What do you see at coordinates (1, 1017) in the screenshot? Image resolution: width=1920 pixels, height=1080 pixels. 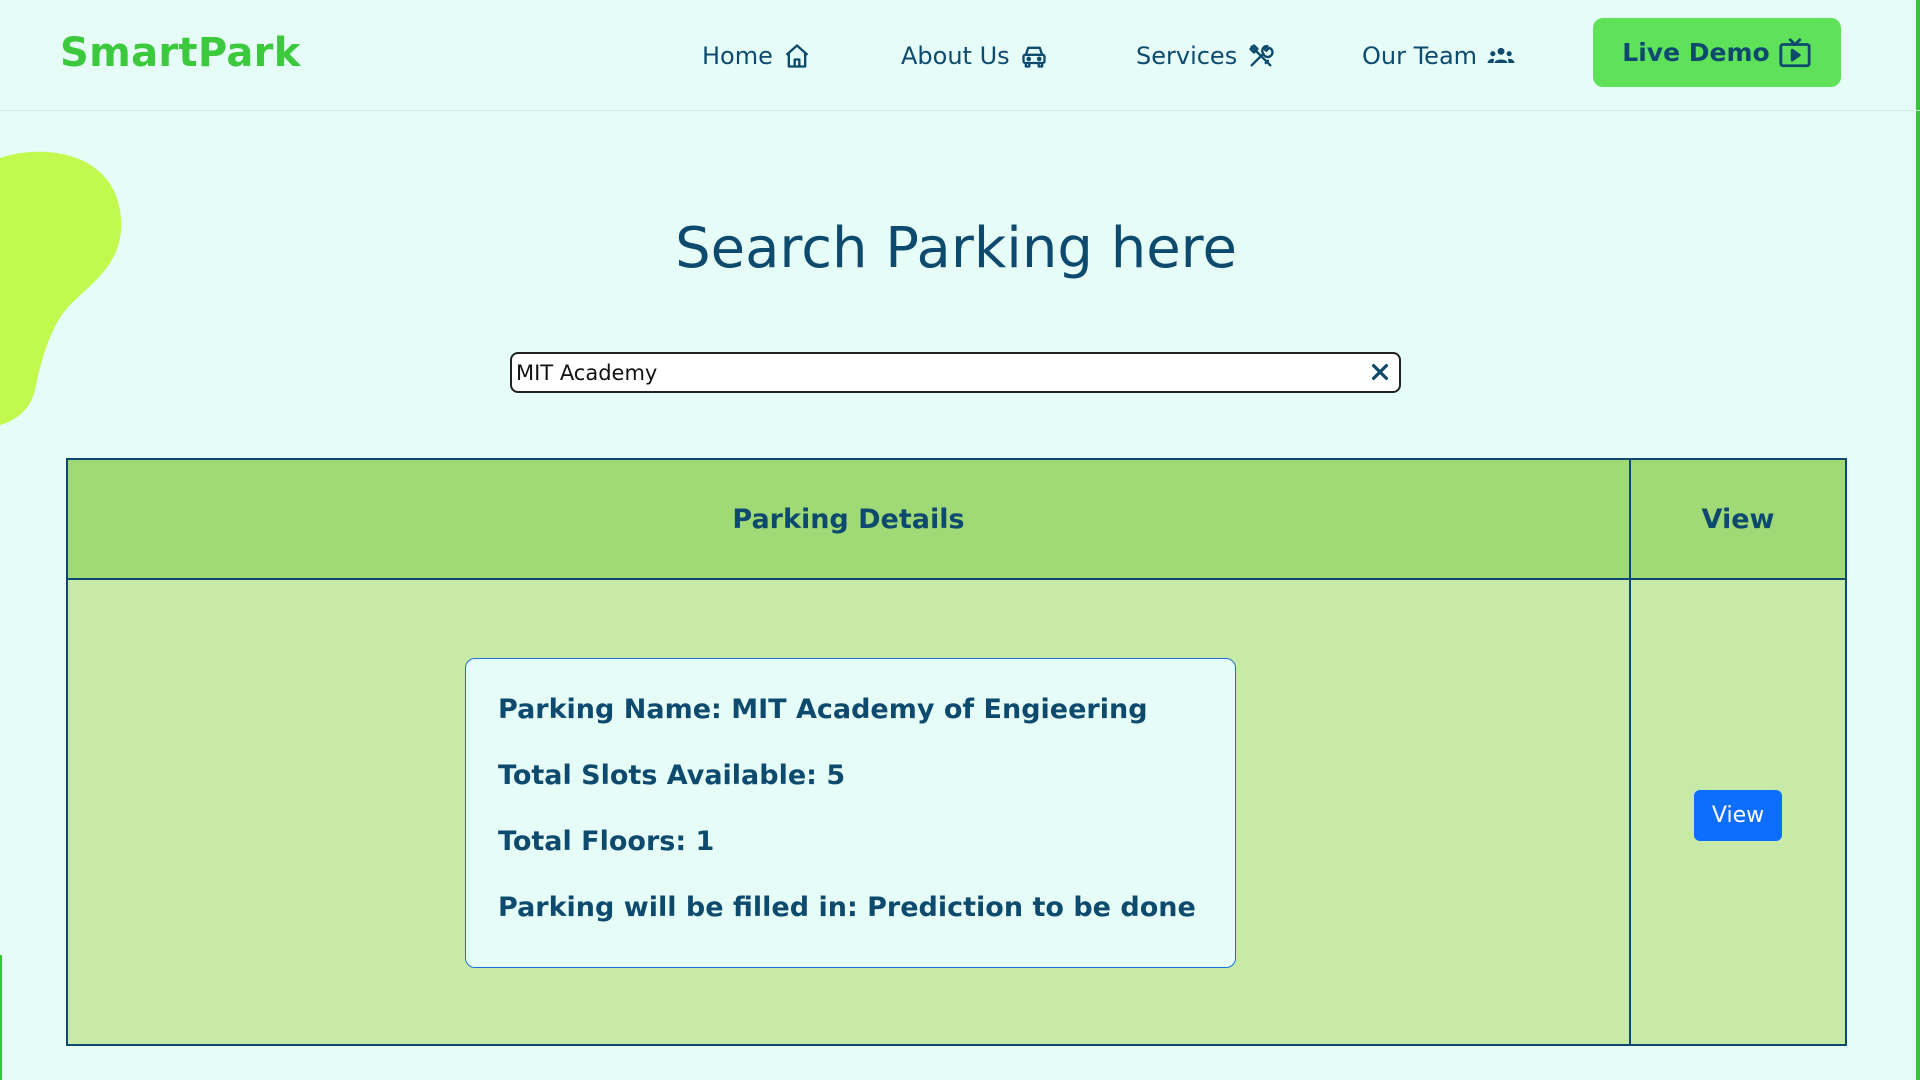 I see `left-edge-bar` at bounding box center [1, 1017].